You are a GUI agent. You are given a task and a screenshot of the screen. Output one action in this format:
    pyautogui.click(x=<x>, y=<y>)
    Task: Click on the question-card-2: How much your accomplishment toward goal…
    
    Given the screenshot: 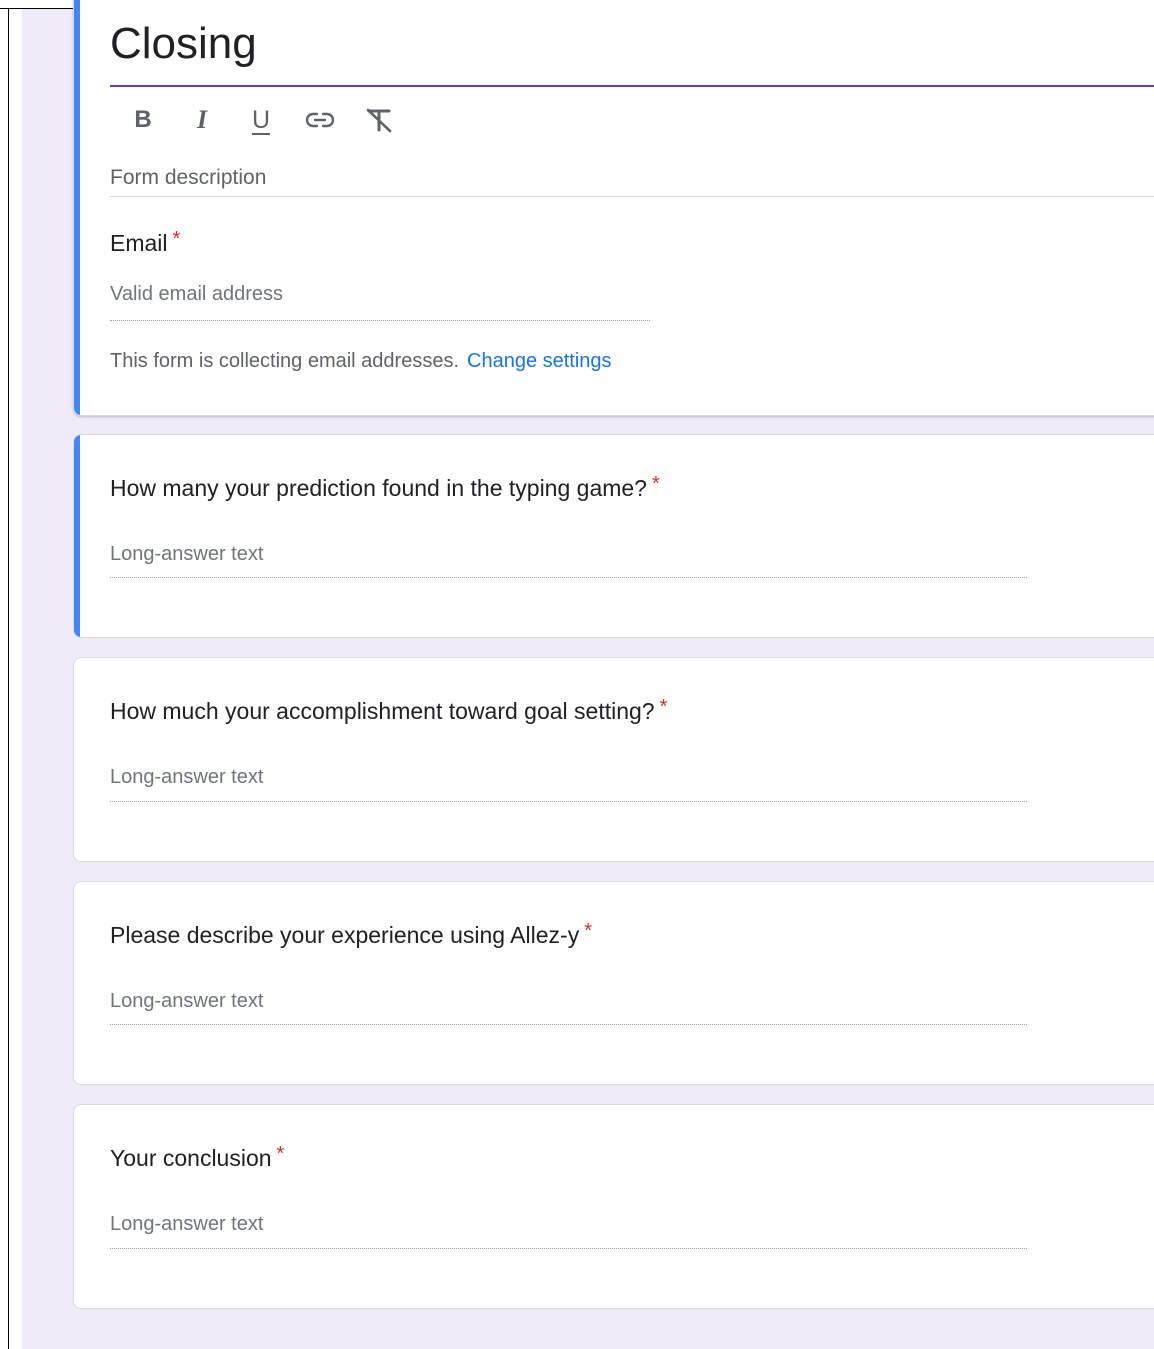 What is the action you would take?
    pyautogui.click(x=613, y=759)
    